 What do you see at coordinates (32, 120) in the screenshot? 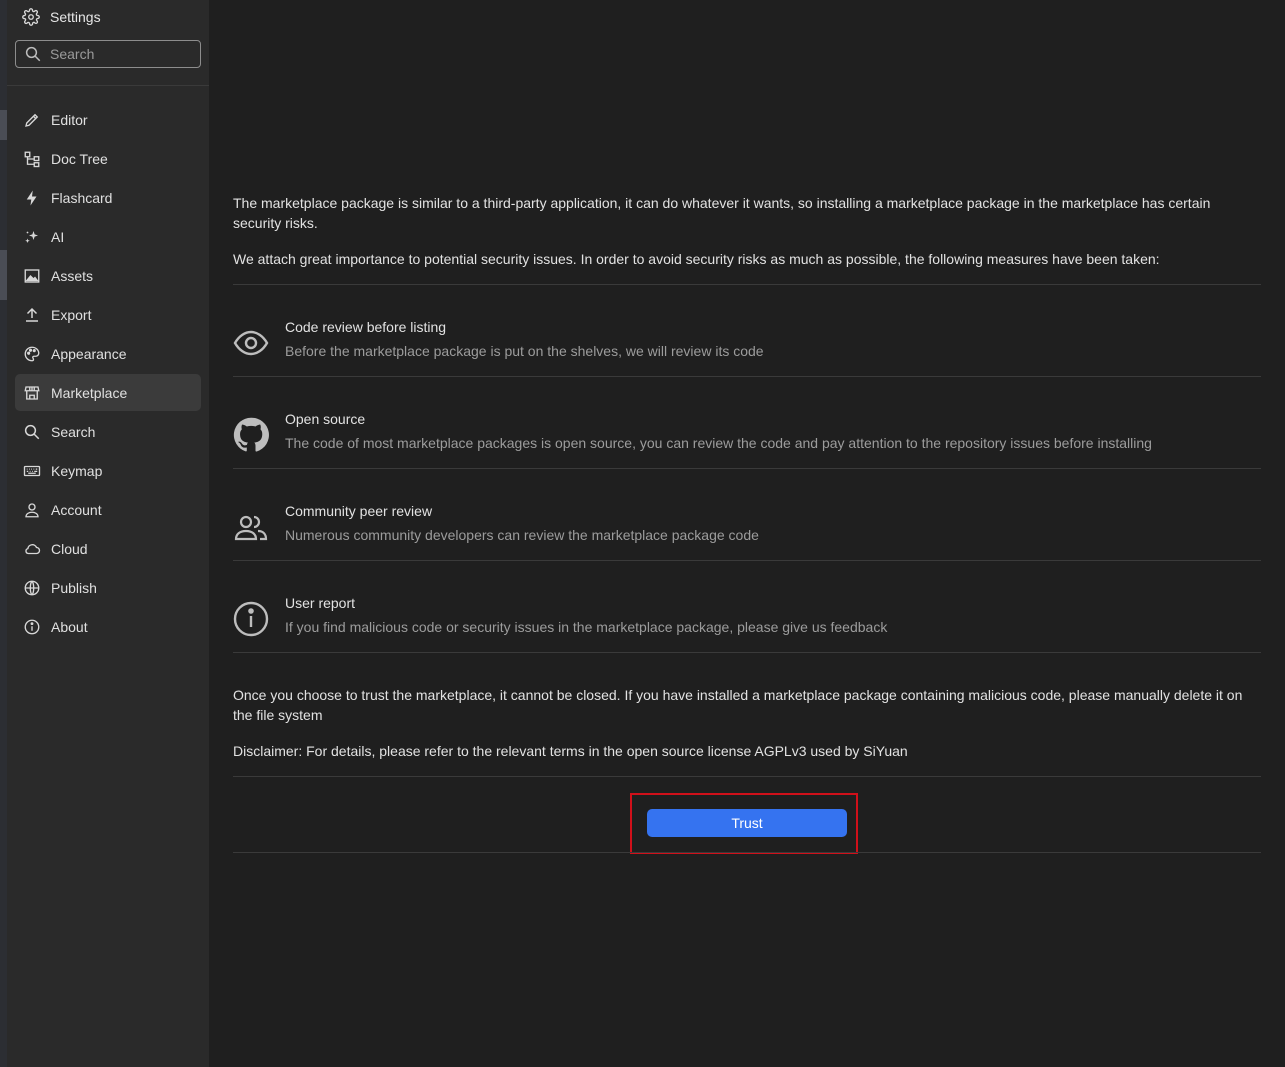
I see `pencil-icon` at bounding box center [32, 120].